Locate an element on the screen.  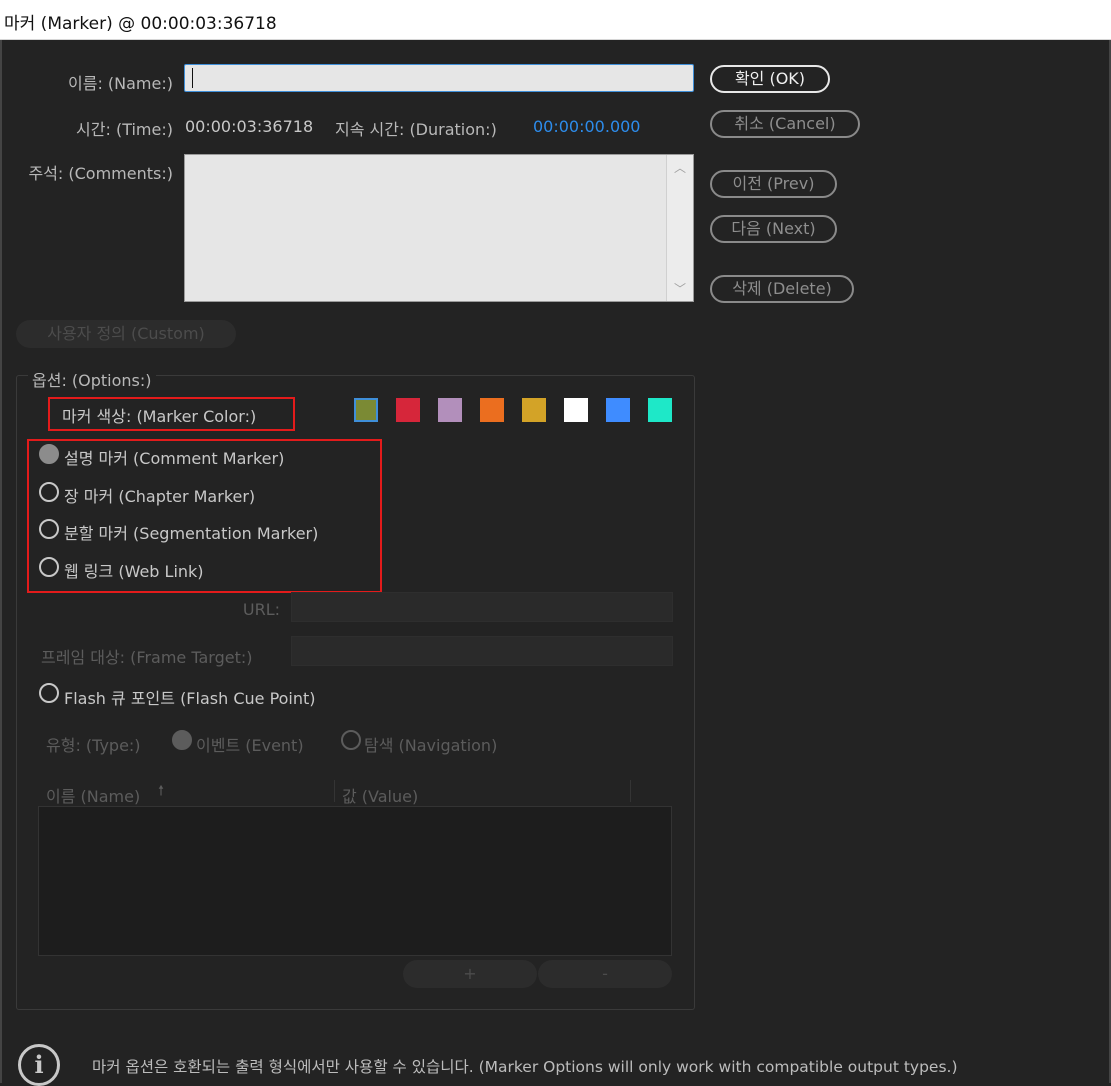
info-icon: i is located at coordinates (39, 1065).